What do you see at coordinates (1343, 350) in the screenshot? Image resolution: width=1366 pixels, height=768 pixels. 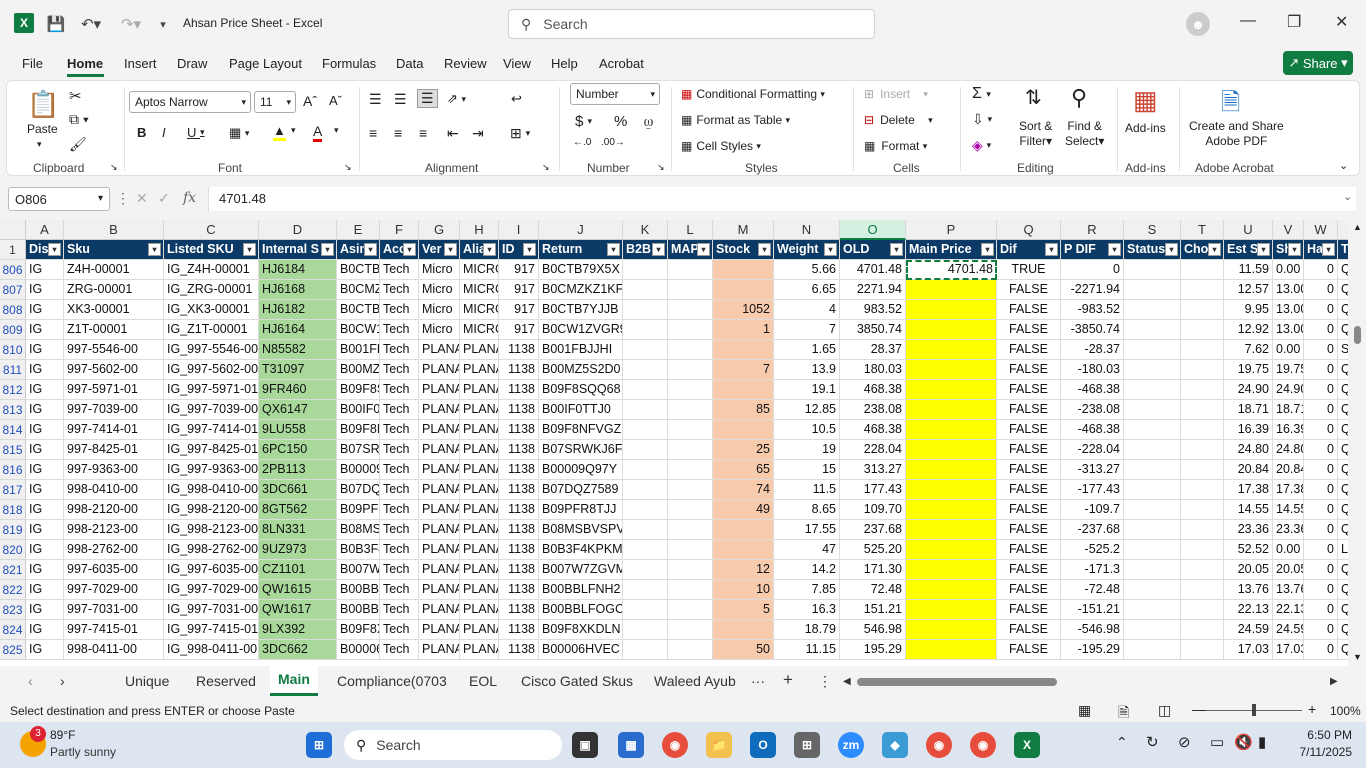 I see `cell-x810: S` at bounding box center [1343, 350].